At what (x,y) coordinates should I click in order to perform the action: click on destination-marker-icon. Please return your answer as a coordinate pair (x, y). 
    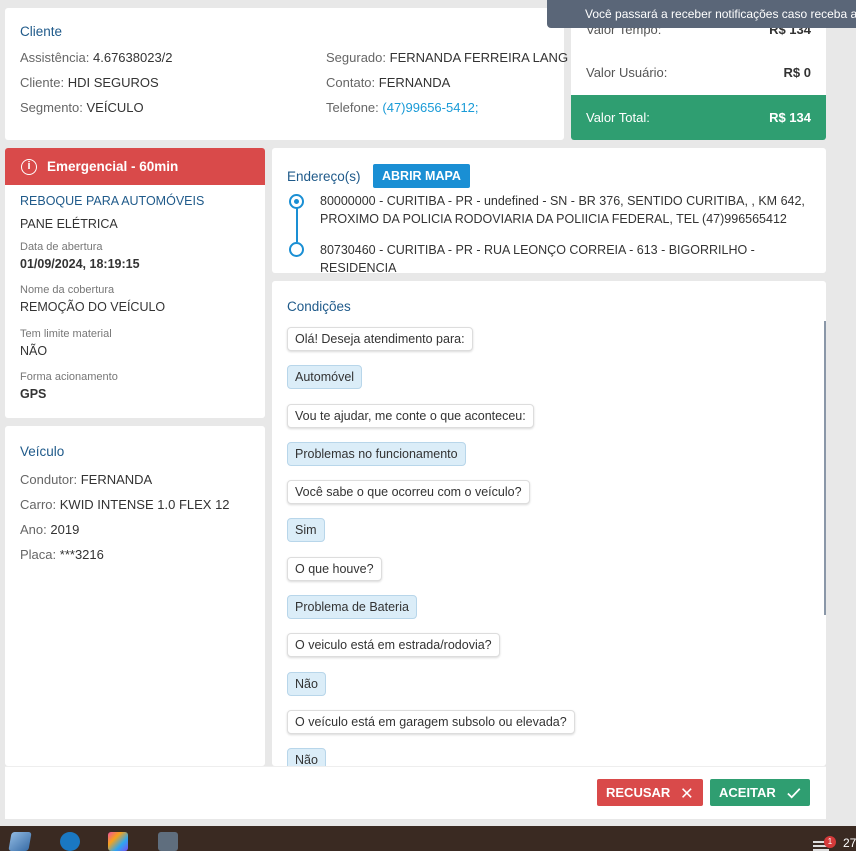
    Looking at the image, I should click on (296, 249).